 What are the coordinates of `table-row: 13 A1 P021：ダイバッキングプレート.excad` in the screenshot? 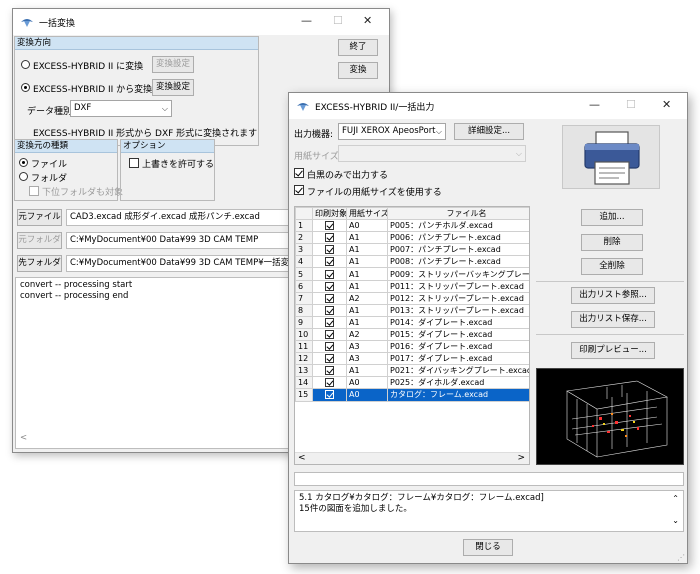 It's located at (412, 371).